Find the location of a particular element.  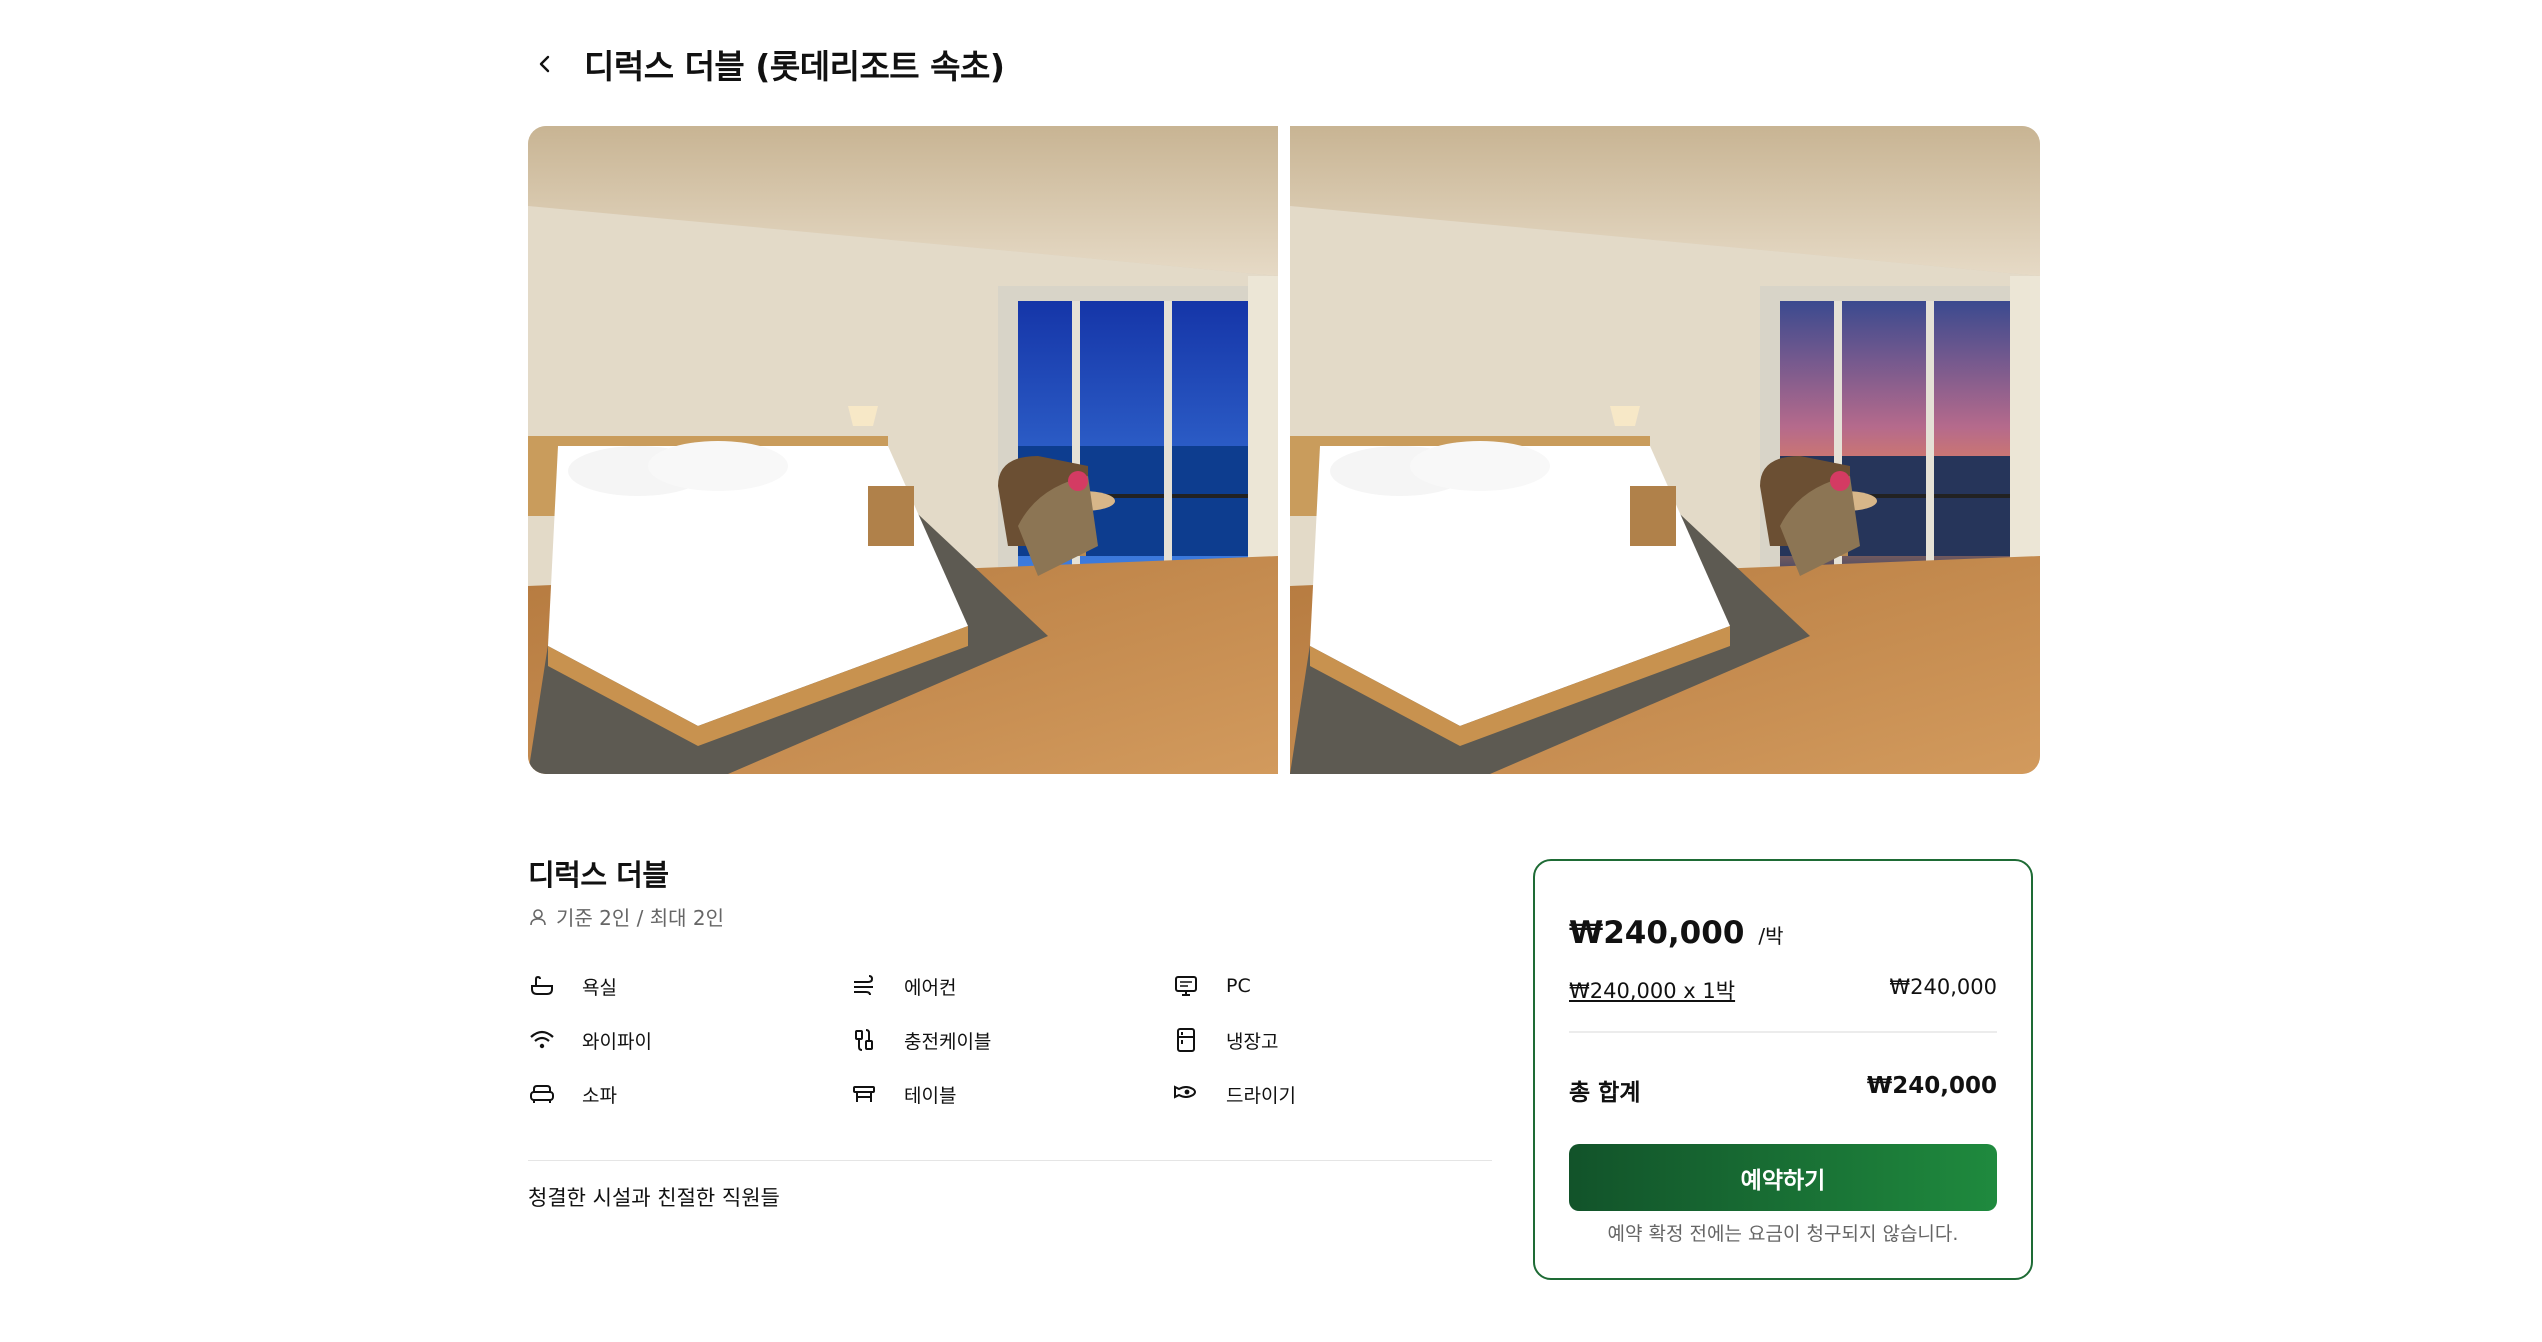

table-icon is located at coordinates (864, 1094).